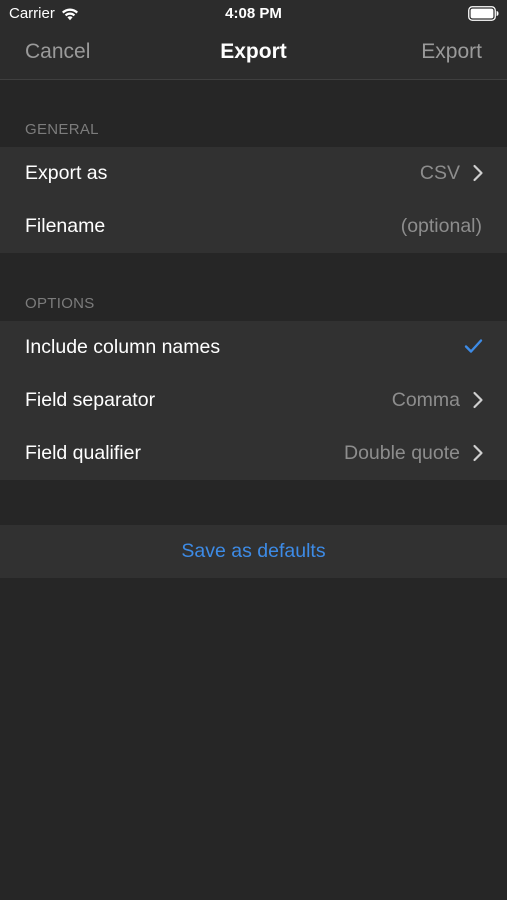 The height and width of the screenshot is (900, 507). What do you see at coordinates (483, 13) in the screenshot?
I see `battery-icon` at bounding box center [483, 13].